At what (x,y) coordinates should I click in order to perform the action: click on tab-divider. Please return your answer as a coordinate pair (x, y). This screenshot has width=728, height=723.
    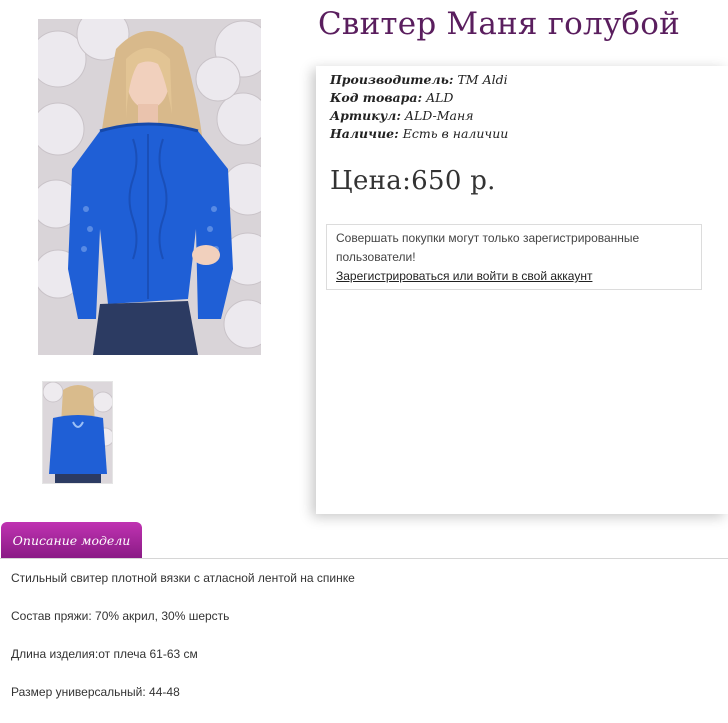
    Looking at the image, I should click on (364, 558).